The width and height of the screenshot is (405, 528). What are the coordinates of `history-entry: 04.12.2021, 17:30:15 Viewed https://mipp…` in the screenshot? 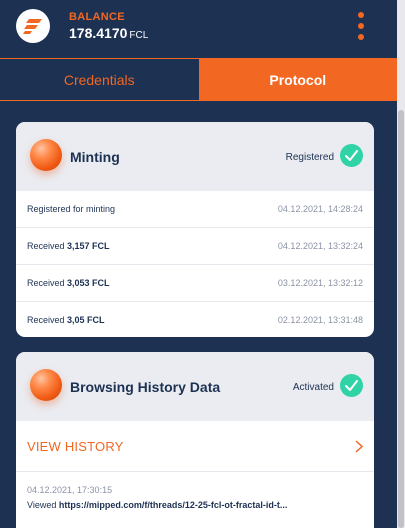 It's located at (195, 500).